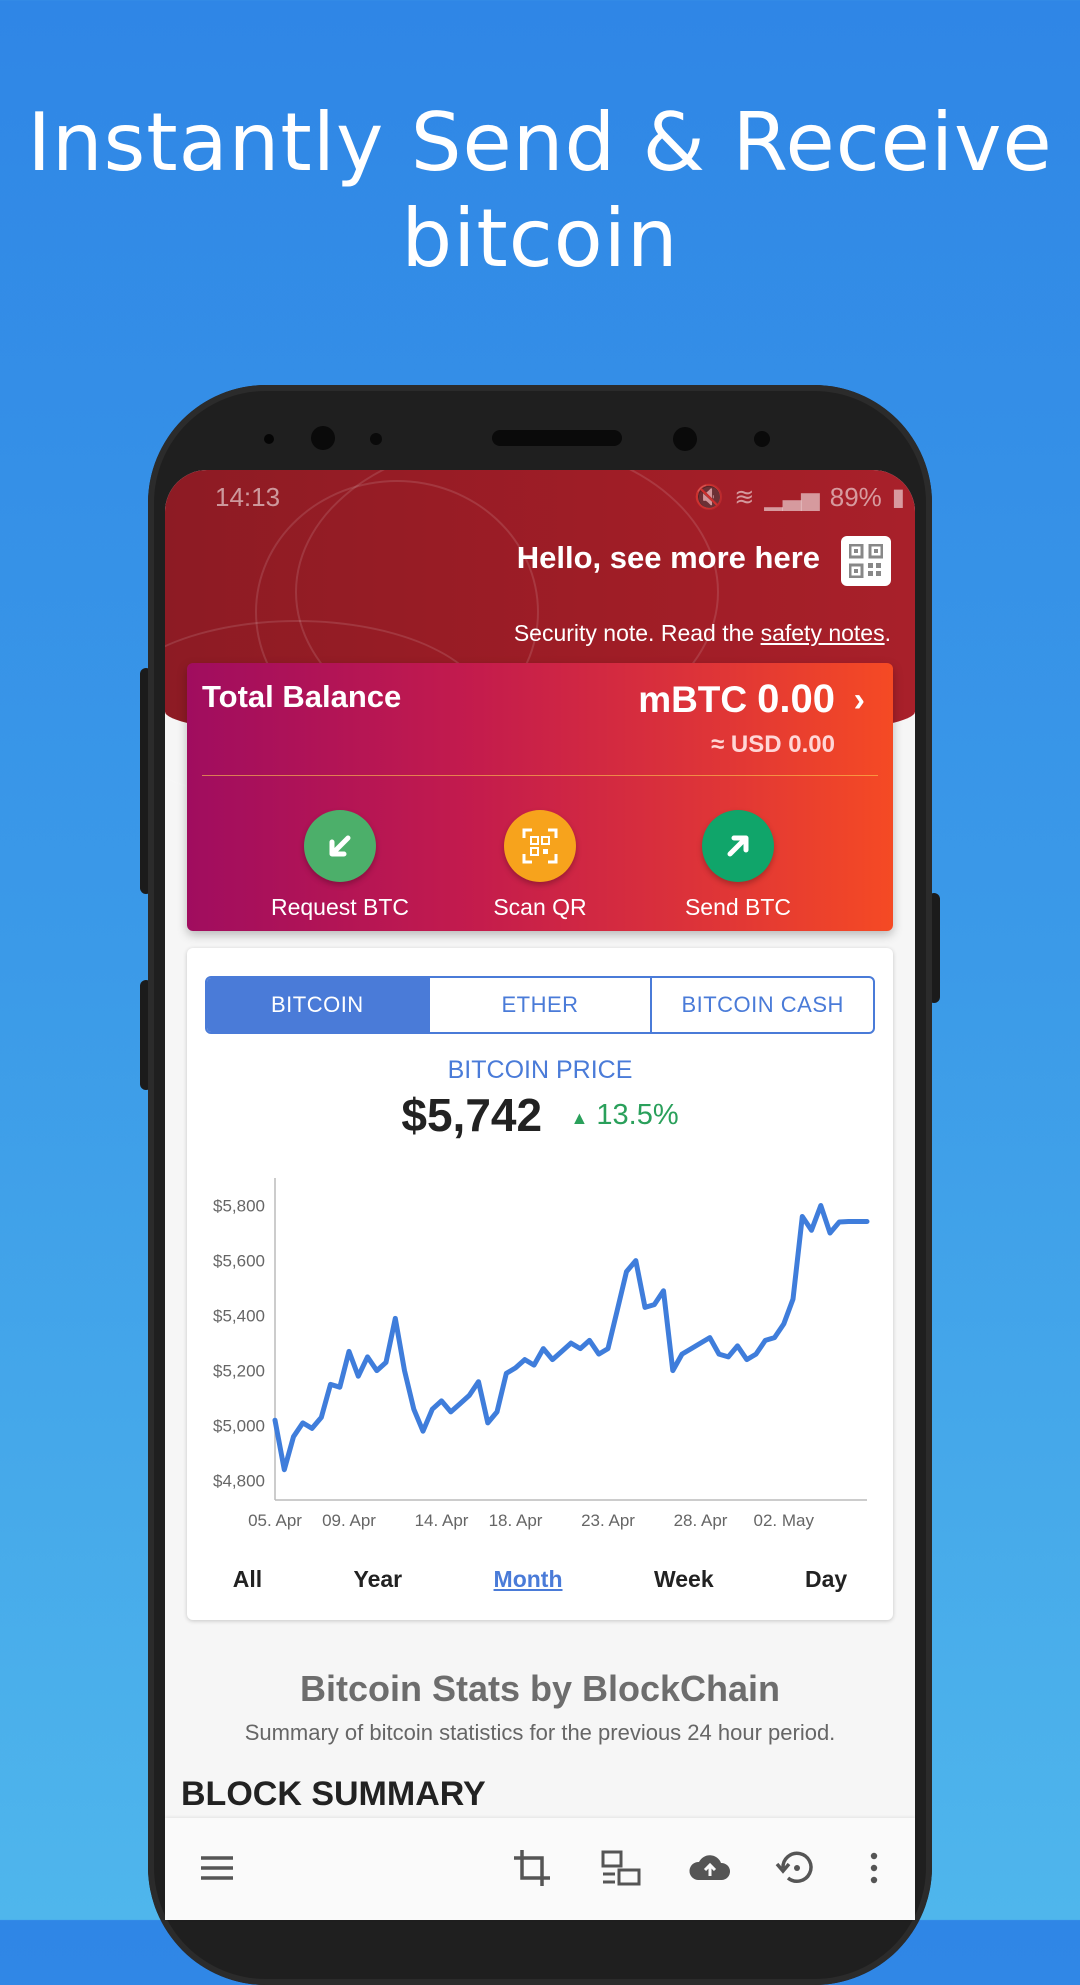  I want to click on chevron-right-icon: ›, so click(859, 700).